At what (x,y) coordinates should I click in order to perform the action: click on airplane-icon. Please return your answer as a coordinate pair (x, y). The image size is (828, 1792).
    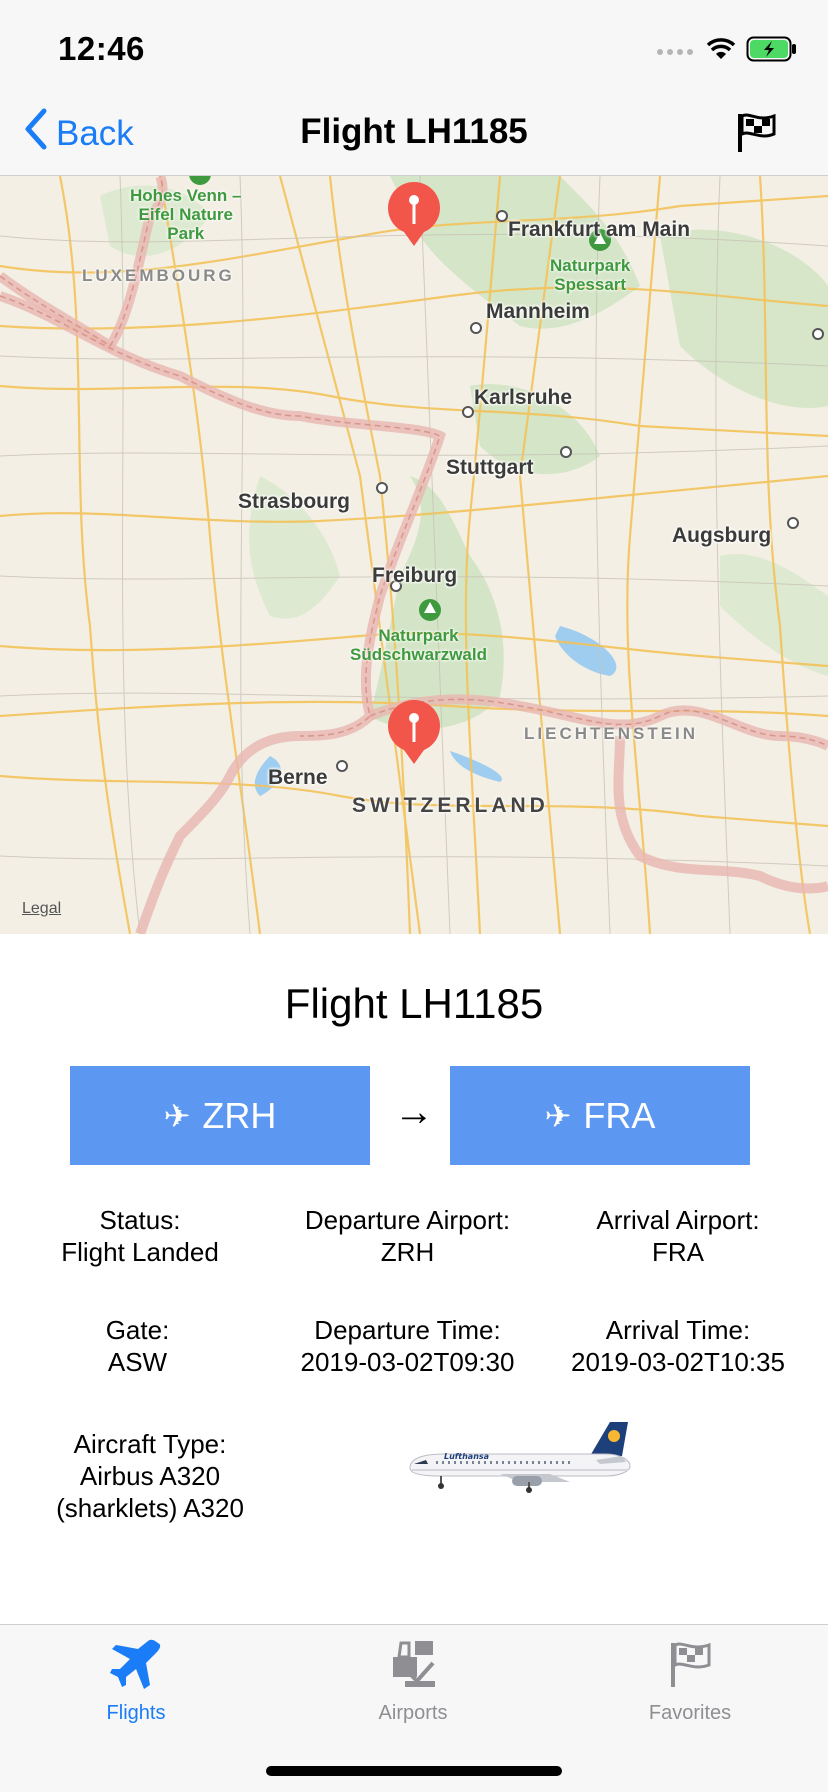
    Looking at the image, I should click on (136, 1667).